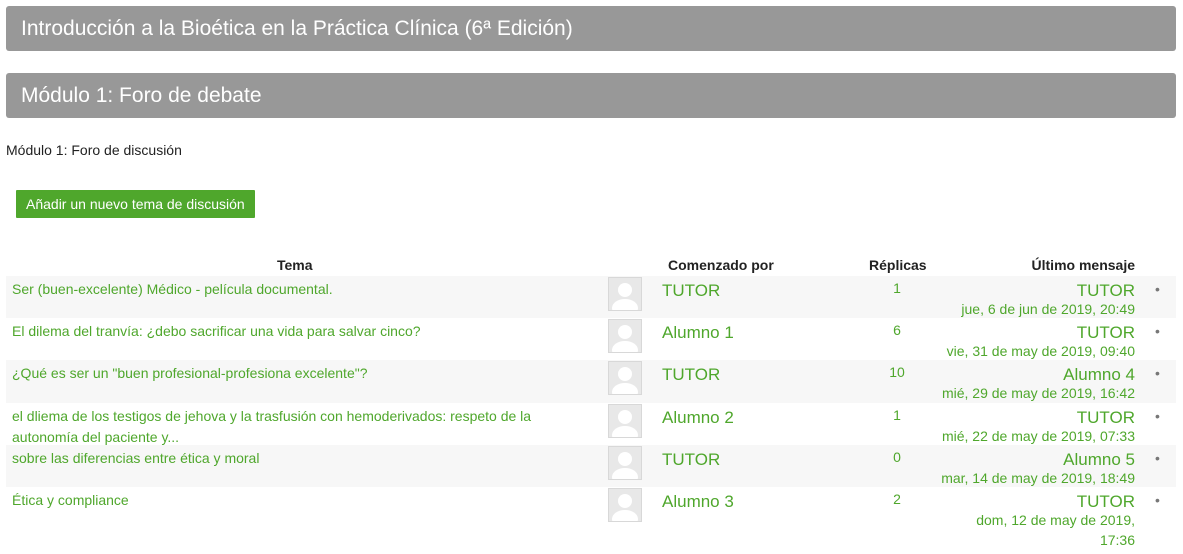  I want to click on header-replies: Réplicas, so click(898, 265).